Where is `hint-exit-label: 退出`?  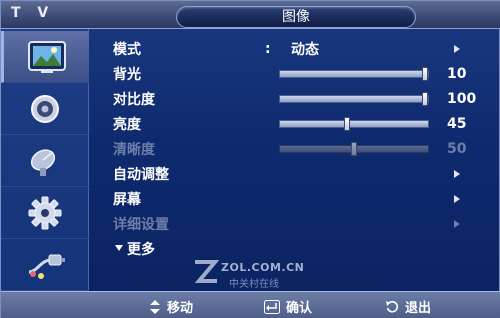
hint-exit-label: 退出 is located at coordinates (418, 308).